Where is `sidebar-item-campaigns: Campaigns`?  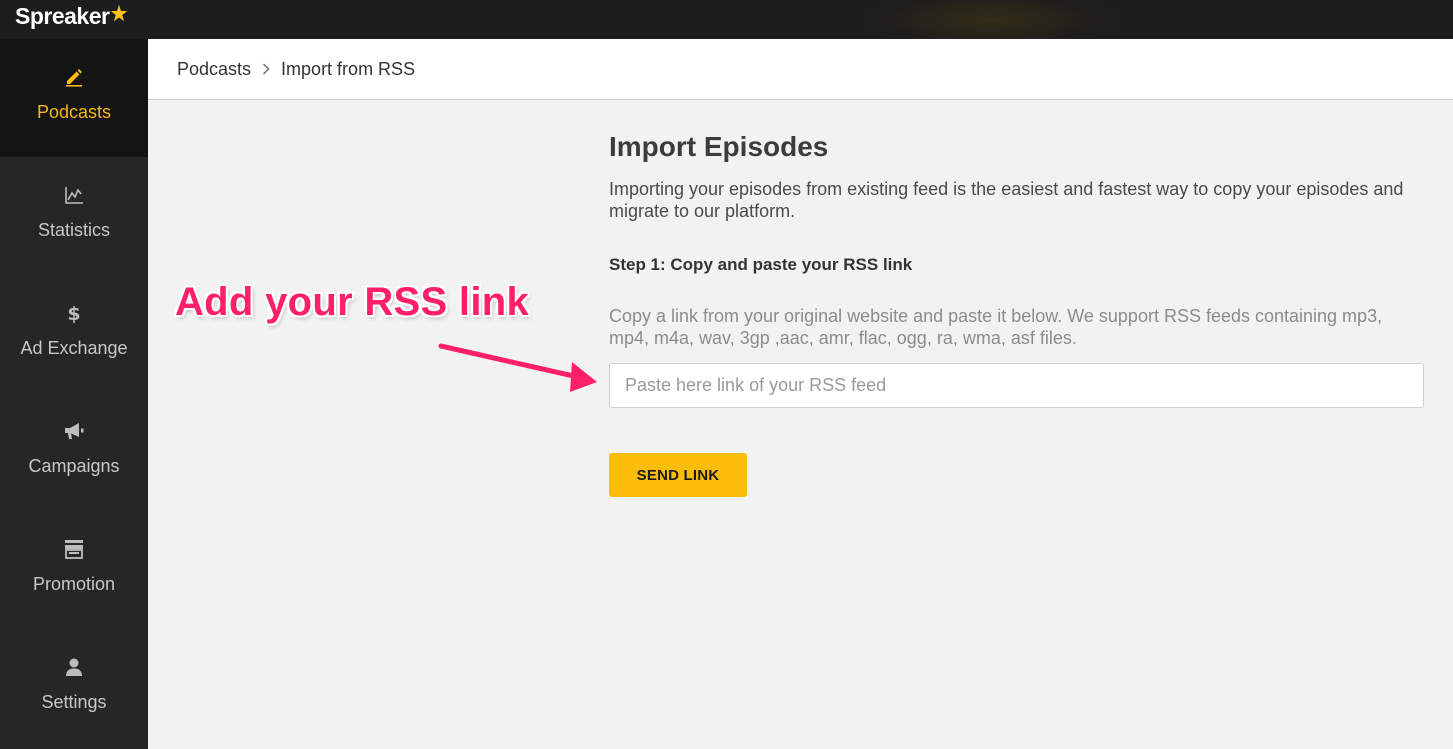 sidebar-item-campaigns: Campaigns is located at coordinates (74, 452).